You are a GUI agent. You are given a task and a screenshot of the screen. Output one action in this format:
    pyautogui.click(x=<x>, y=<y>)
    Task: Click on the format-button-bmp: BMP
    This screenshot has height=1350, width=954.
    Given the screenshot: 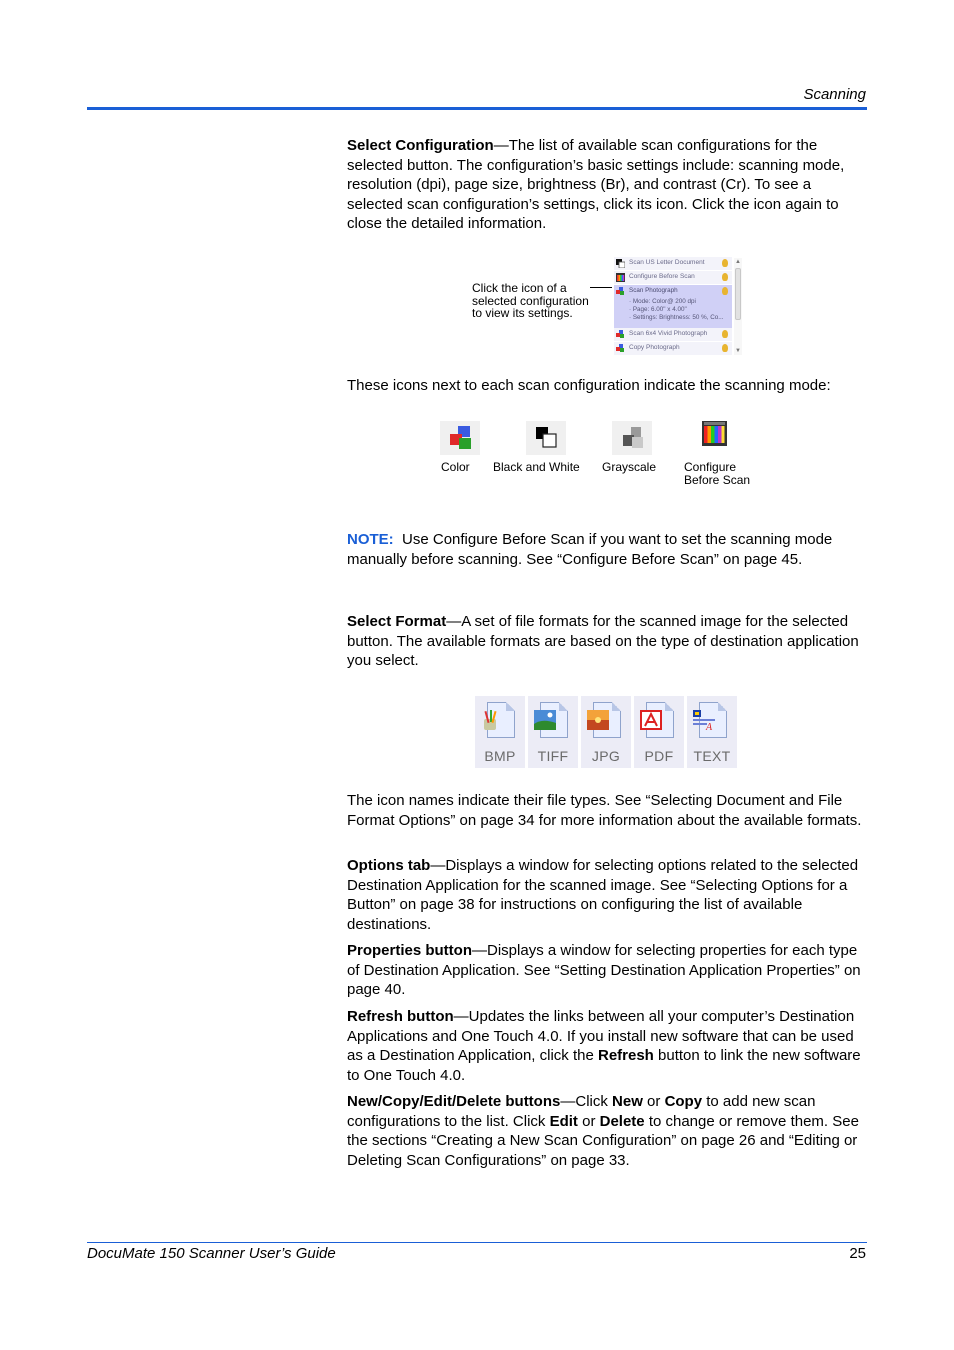 What is the action you would take?
    pyautogui.click(x=500, y=732)
    